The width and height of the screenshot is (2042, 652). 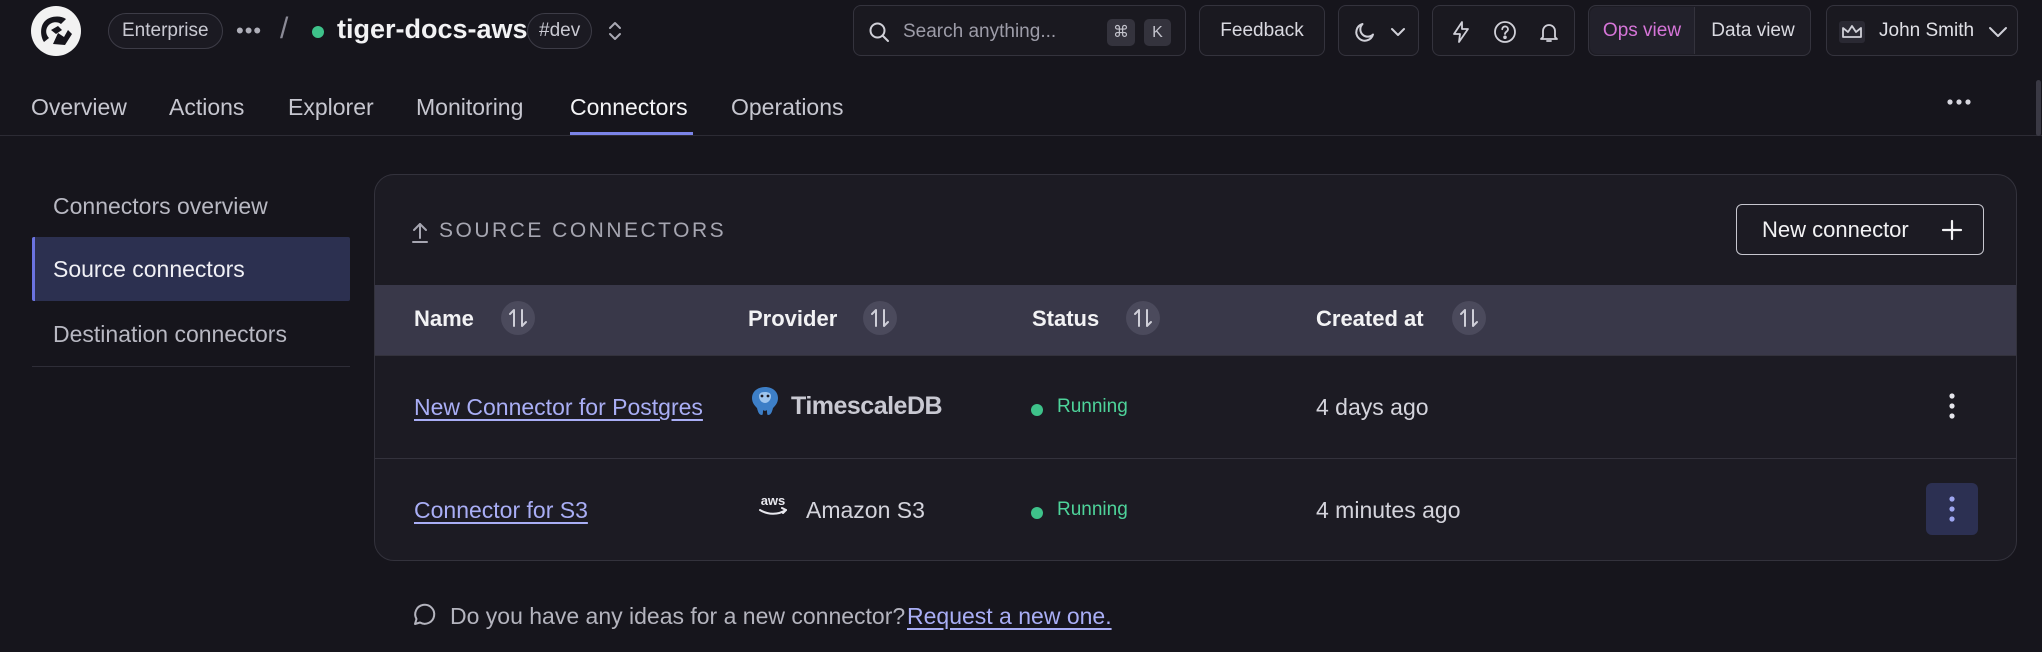 I want to click on app-logo, so click(x=56, y=31).